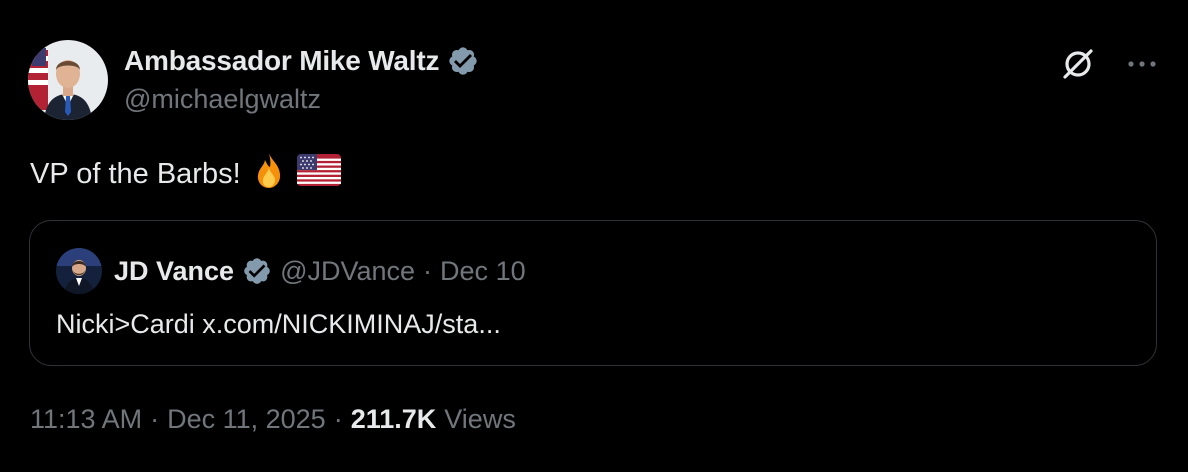  I want to click on top-actions, so click(1108, 64).